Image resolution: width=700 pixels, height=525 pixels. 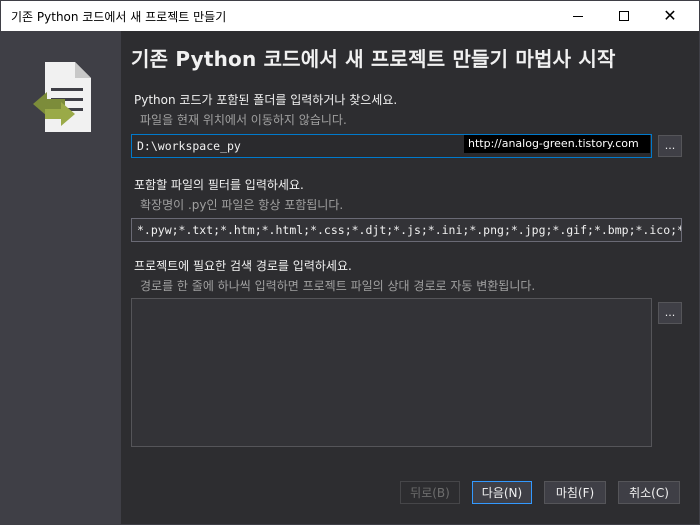 I want to click on finish-button: 마침(F), so click(x=575, y=492).